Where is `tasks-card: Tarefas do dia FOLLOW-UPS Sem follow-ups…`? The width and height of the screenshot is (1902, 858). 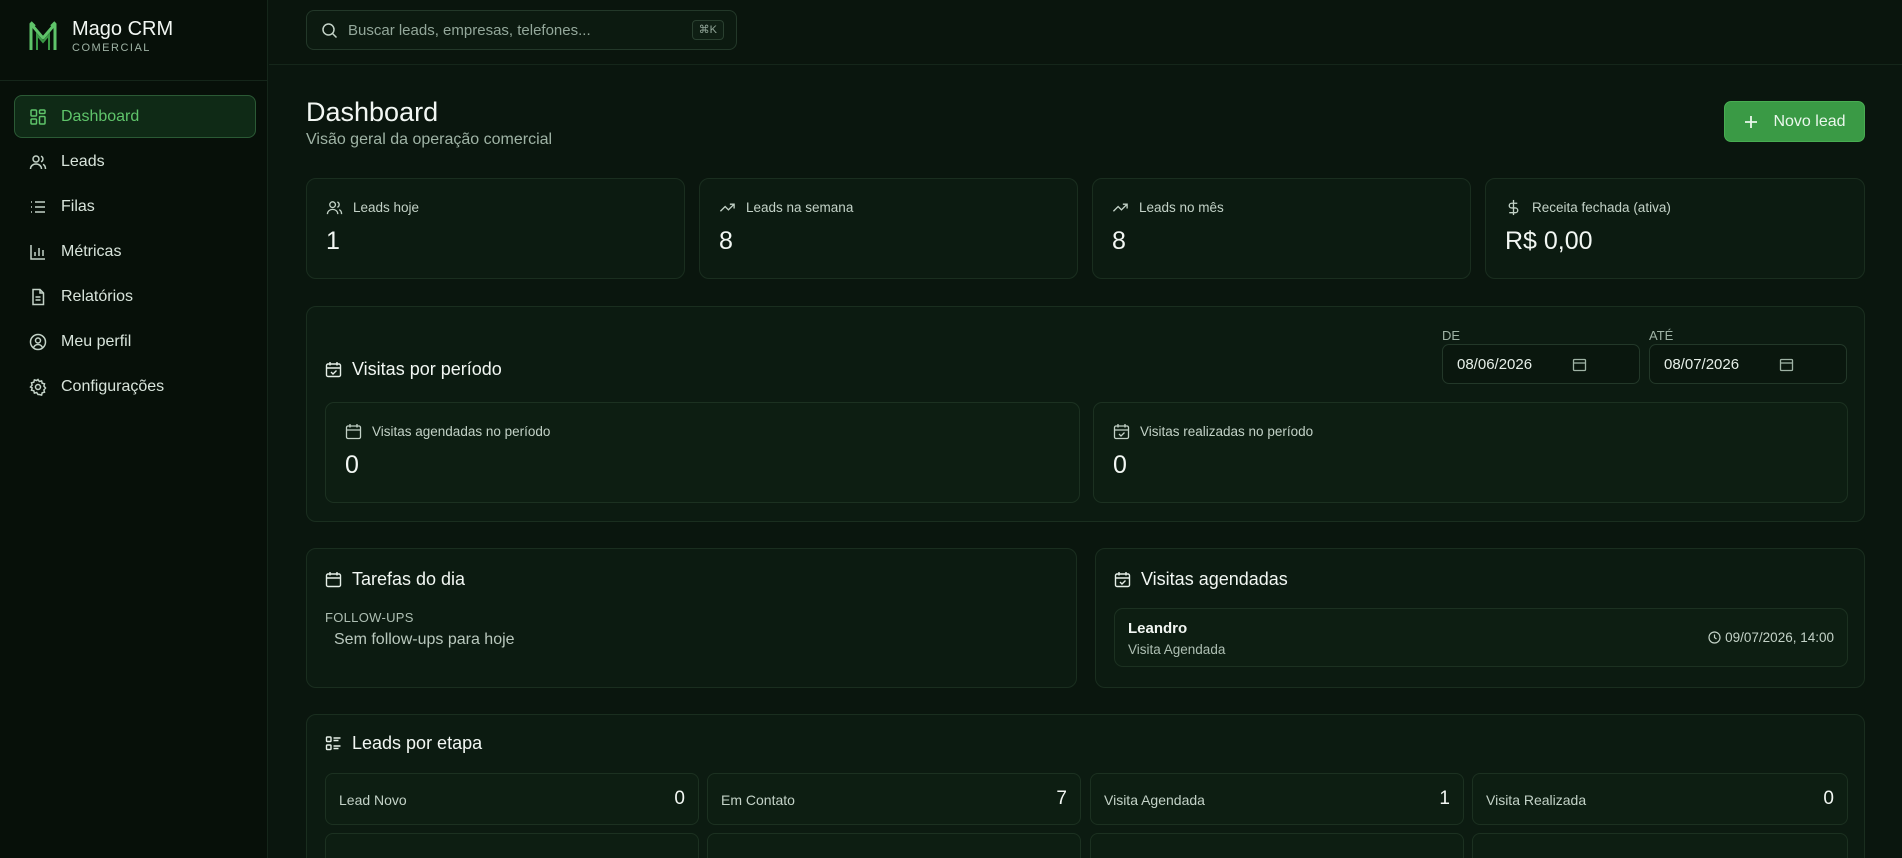 tasks-card: Tarefas do dia FOLLOW-UPS Sem follow-ups… is located at coordinates (691, 618).